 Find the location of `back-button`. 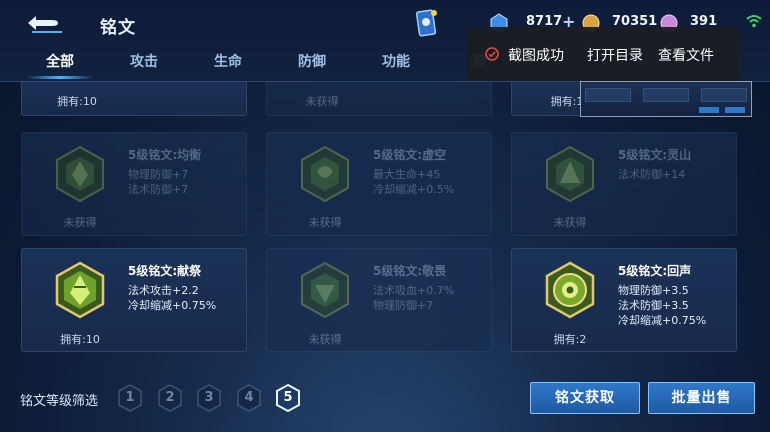

back-button is located at coordinates (44, 23).